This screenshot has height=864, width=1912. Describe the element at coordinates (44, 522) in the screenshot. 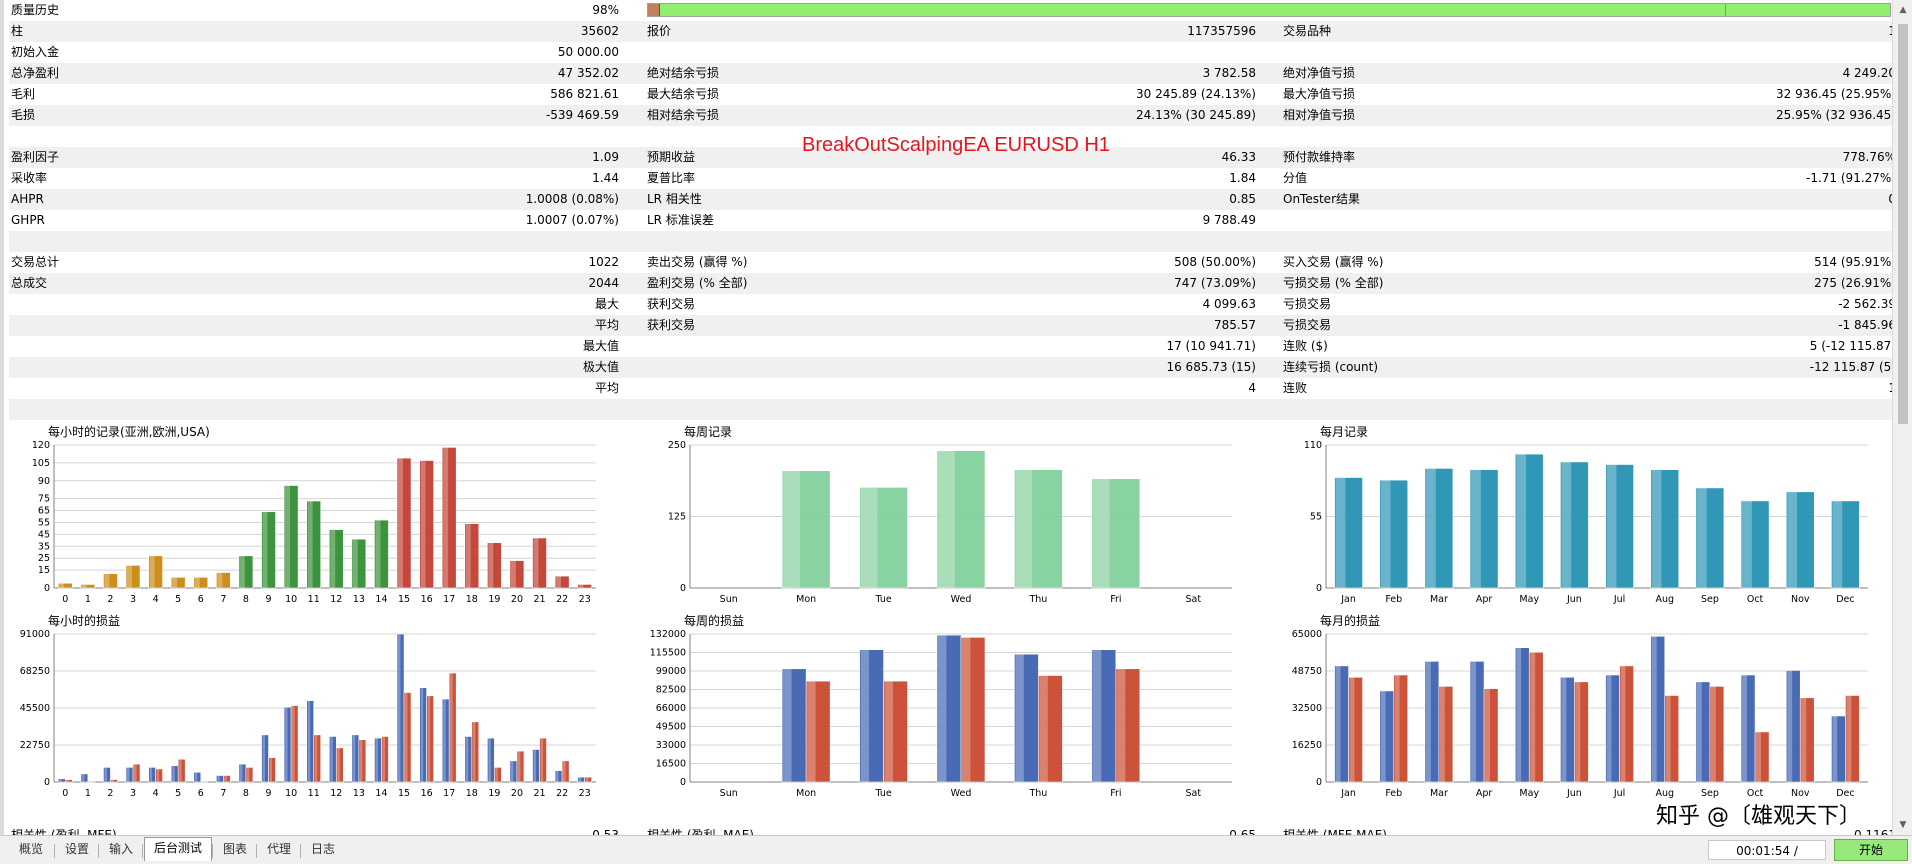

I see `y-tick-label: 55` at that location.